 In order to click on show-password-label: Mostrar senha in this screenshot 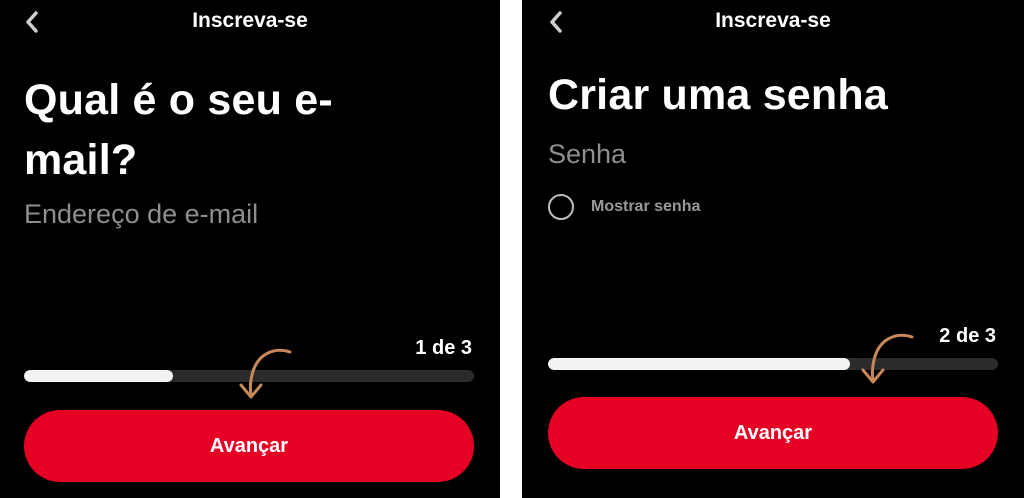, I will do `click(646, 206)`.